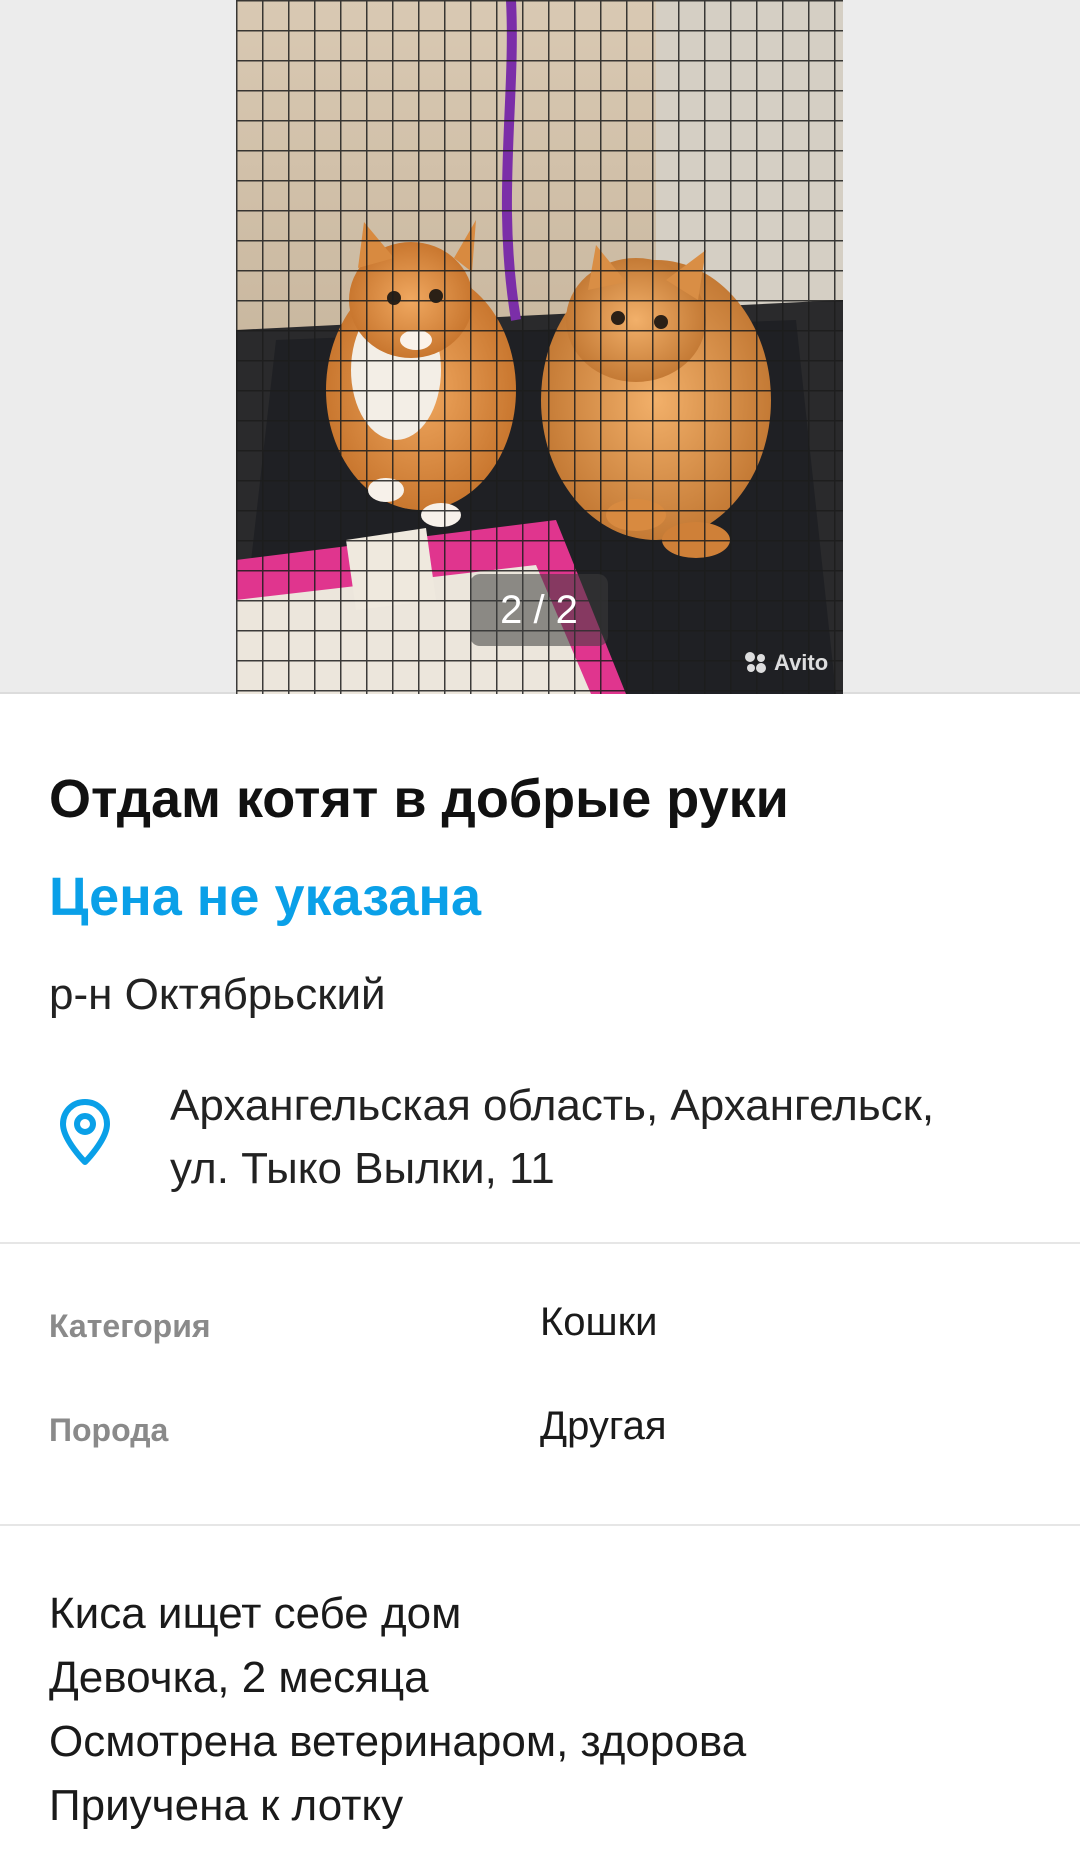 This screenshot has height=1866, width=1080. Describe the element at coordinates (599, 1322) in the screenshot. I see `param-value: Кошки` at that location.